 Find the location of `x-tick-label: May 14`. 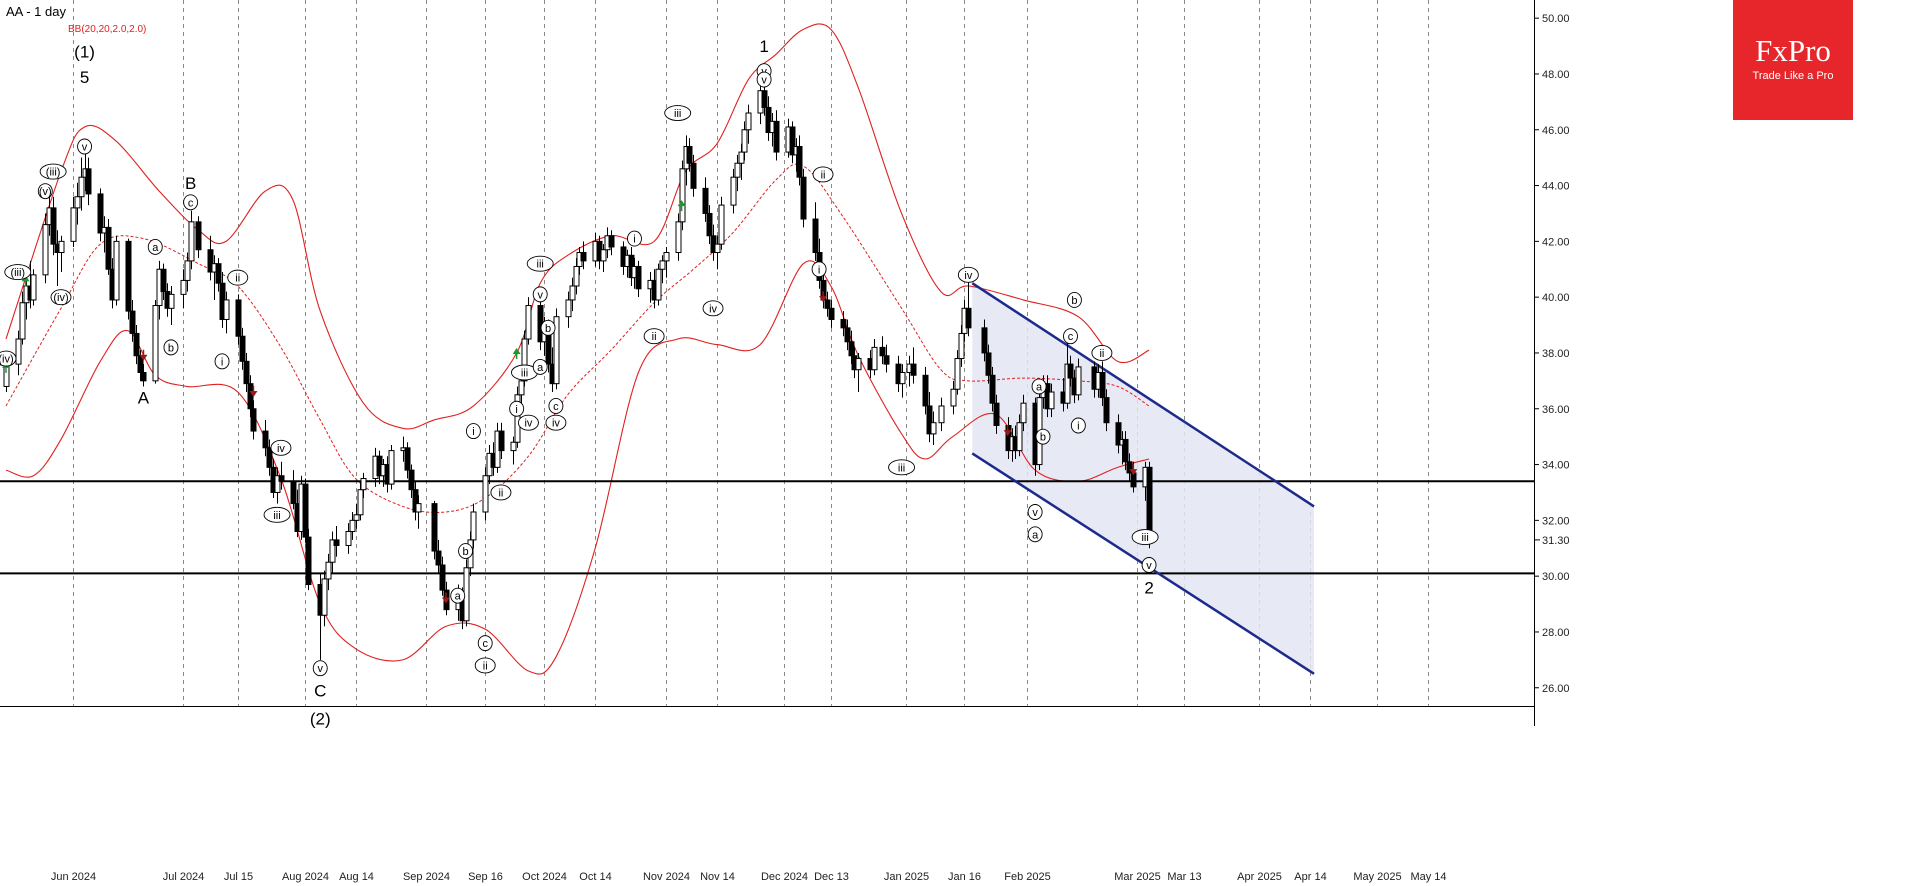

x-tick-label: May 14 is located at coordinates (1428, 877).